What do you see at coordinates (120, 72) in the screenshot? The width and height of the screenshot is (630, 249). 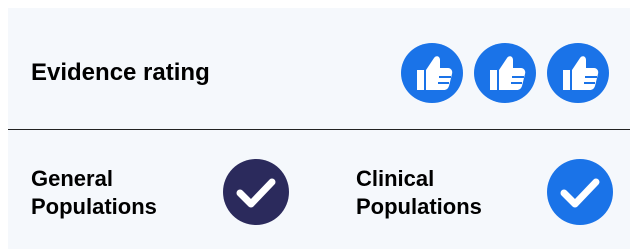 I see `evidence-rating-title: Evidence rating` at bounding box center [120, 72].